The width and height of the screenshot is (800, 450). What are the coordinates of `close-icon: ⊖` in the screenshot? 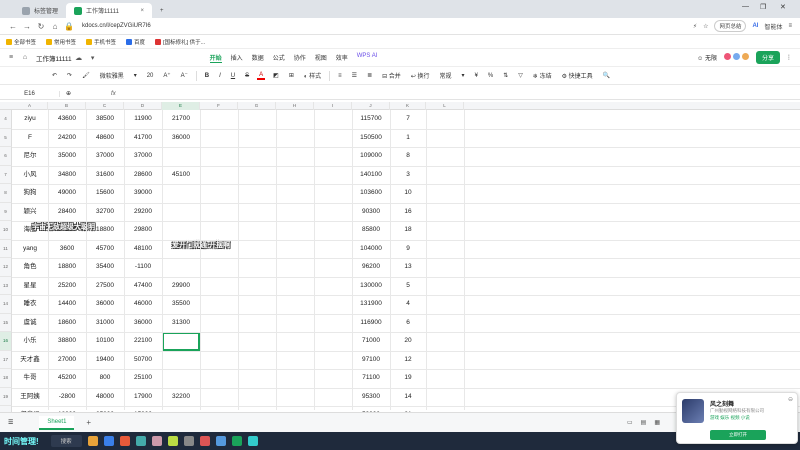 It's located at (790, 399).